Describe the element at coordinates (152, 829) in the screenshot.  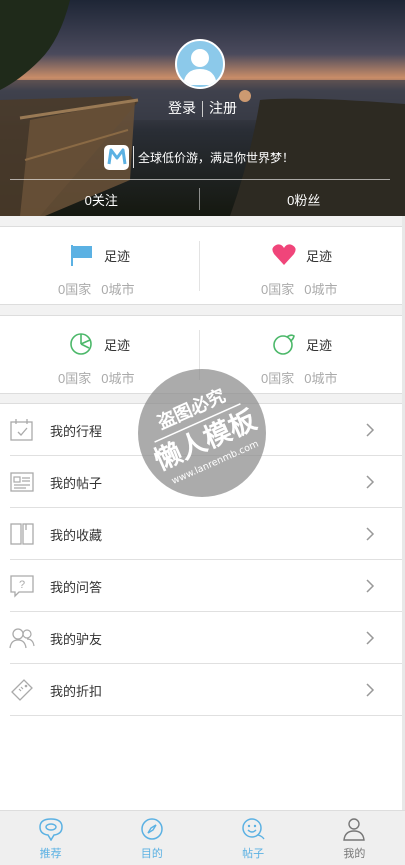
I see `compass-icon` at that location.